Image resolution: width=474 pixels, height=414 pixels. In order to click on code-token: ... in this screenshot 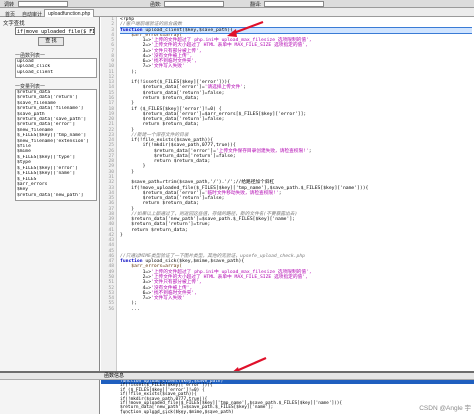, I will do `click(130, 309)`.